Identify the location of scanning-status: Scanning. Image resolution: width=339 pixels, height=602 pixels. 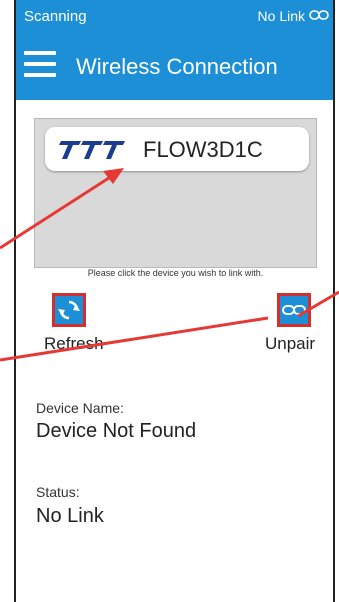
(55, 16).